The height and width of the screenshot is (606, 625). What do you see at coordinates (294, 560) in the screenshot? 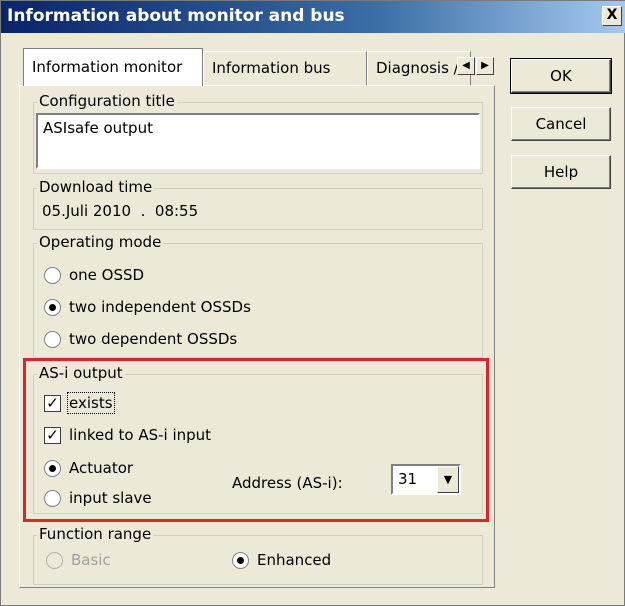
I see `radio-label: Enhanced` at bounding box center [294, 560].